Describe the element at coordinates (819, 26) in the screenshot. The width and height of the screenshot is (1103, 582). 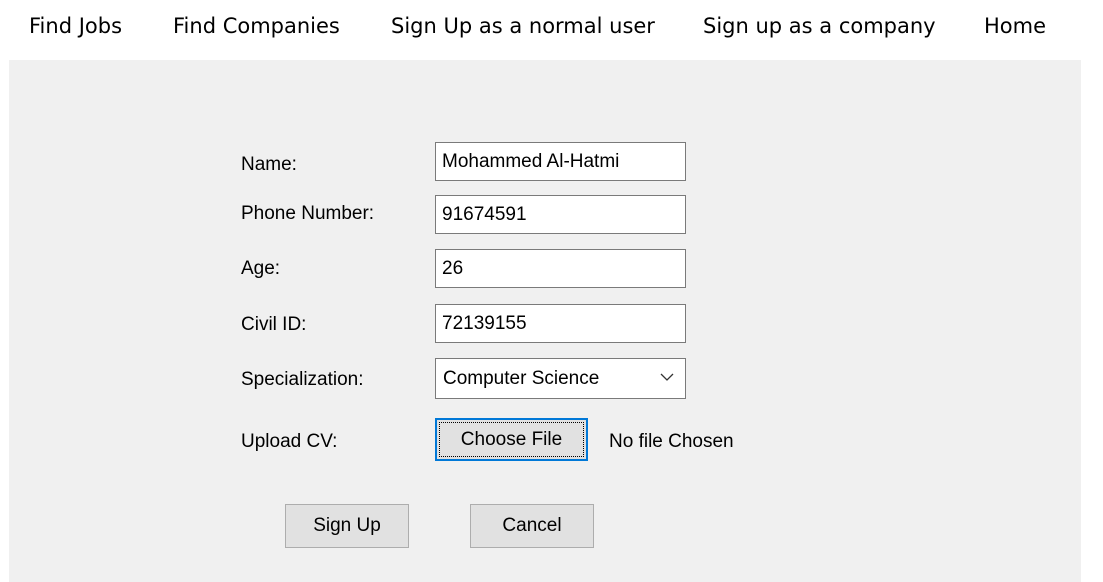
I see `menu-signup-company: Sign up as a company` at that location.